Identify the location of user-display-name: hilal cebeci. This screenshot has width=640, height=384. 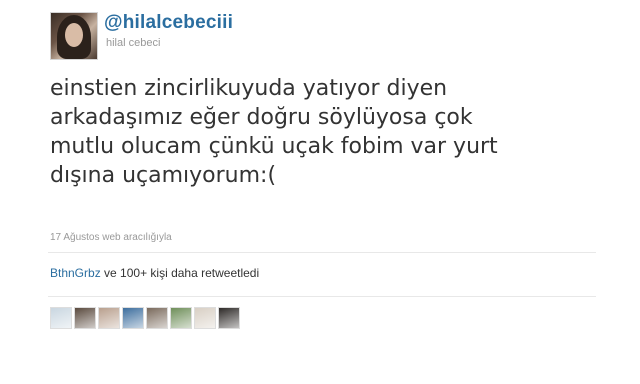
(133, 43).